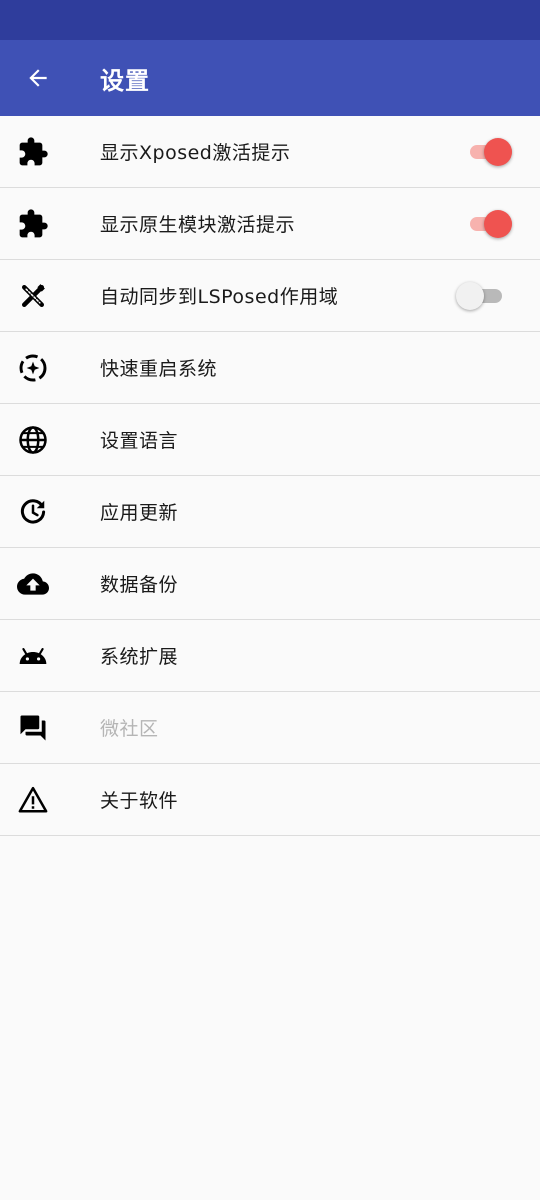  I want to click on setting-language: 设置语言, so click(270, 440).